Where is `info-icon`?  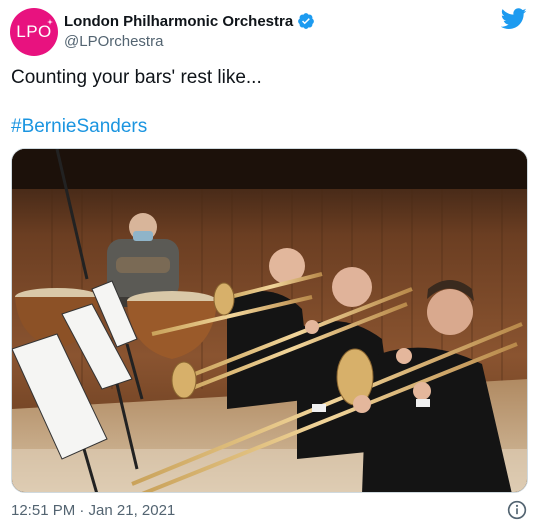 info-icon is located at coordinates (517, 510).